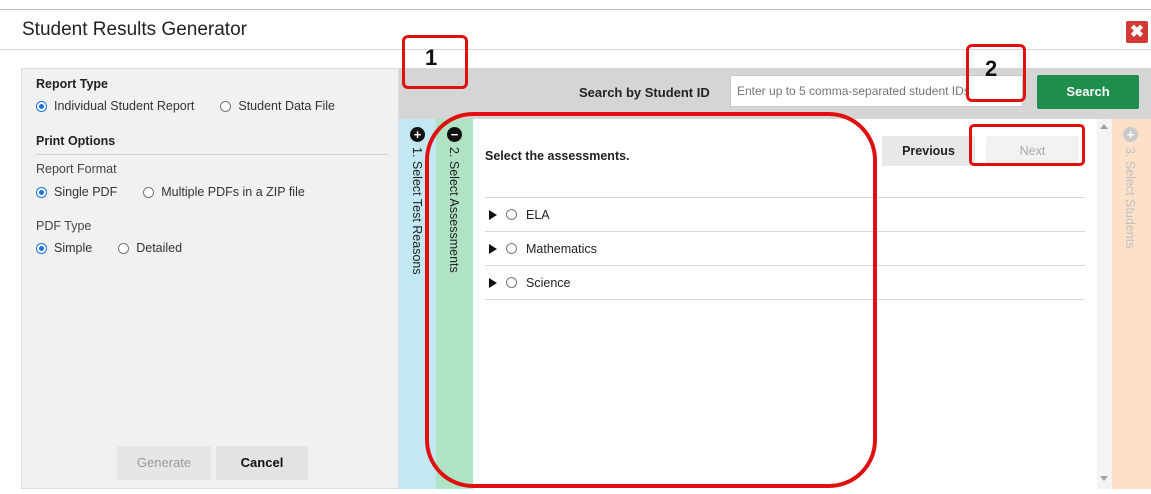 The image size is (1151, 494). I want to click on radio-label: Student Data File, so click(286, 106).